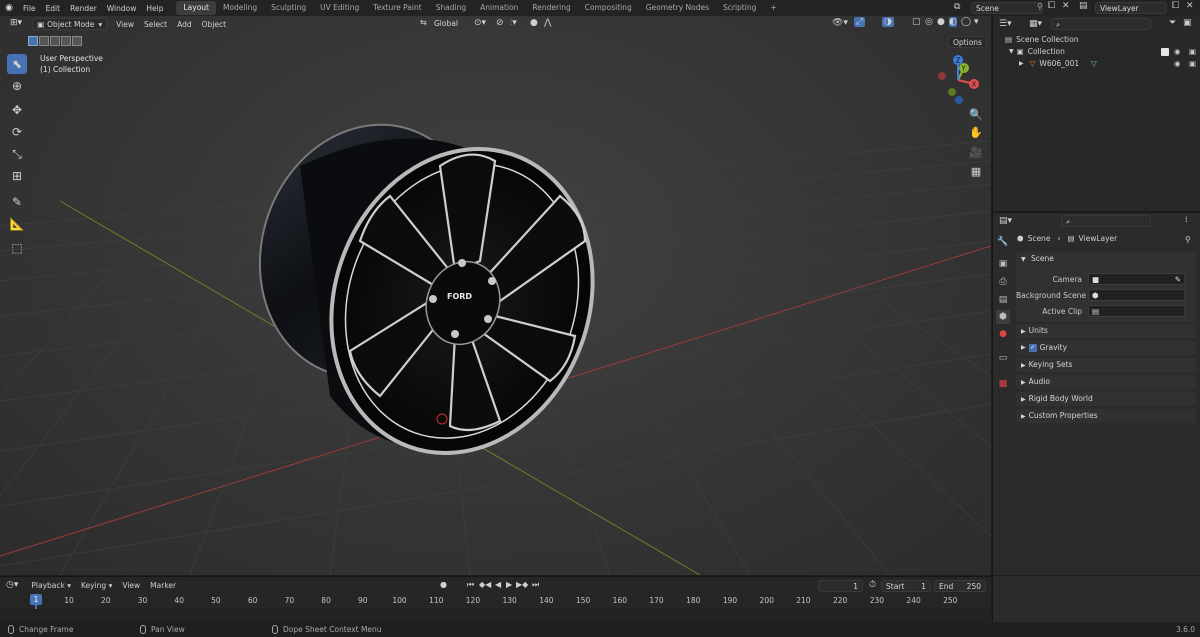  What do you see at coordinates (163, 585) in the screenshot?
I see `menu-marker: Marker` at bounding box center [163, 585].